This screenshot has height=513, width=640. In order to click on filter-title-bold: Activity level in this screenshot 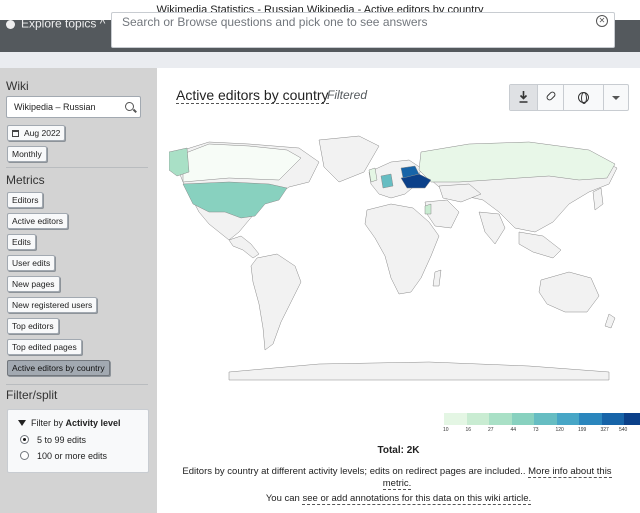, I will do `click(93, 423)`.